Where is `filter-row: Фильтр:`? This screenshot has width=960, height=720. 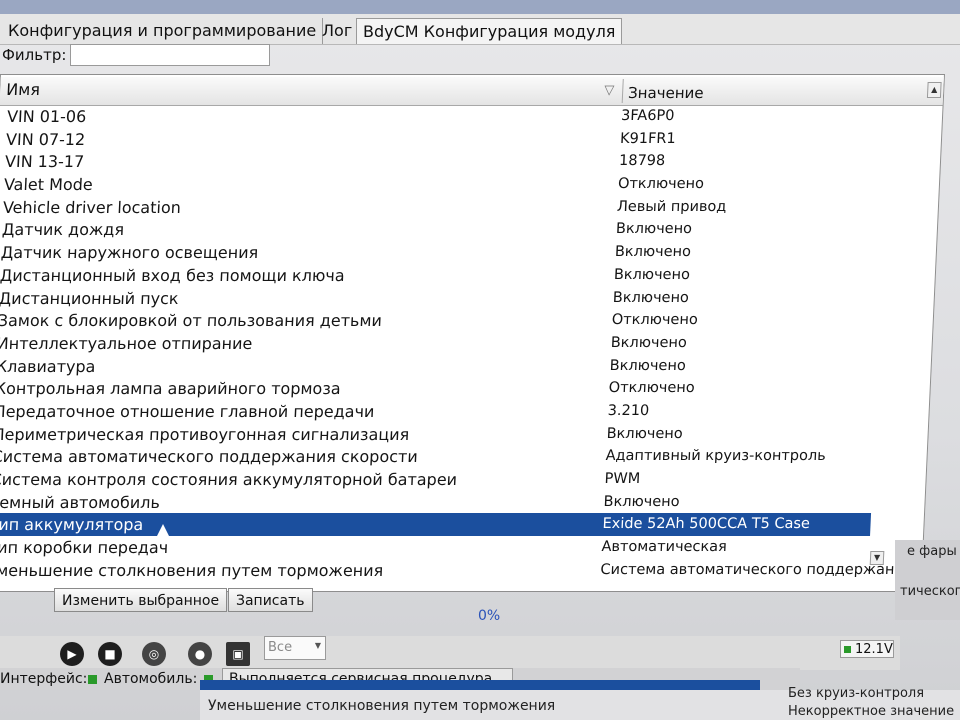 filter-row: Фильтр: is located at coordinates (480, 56).